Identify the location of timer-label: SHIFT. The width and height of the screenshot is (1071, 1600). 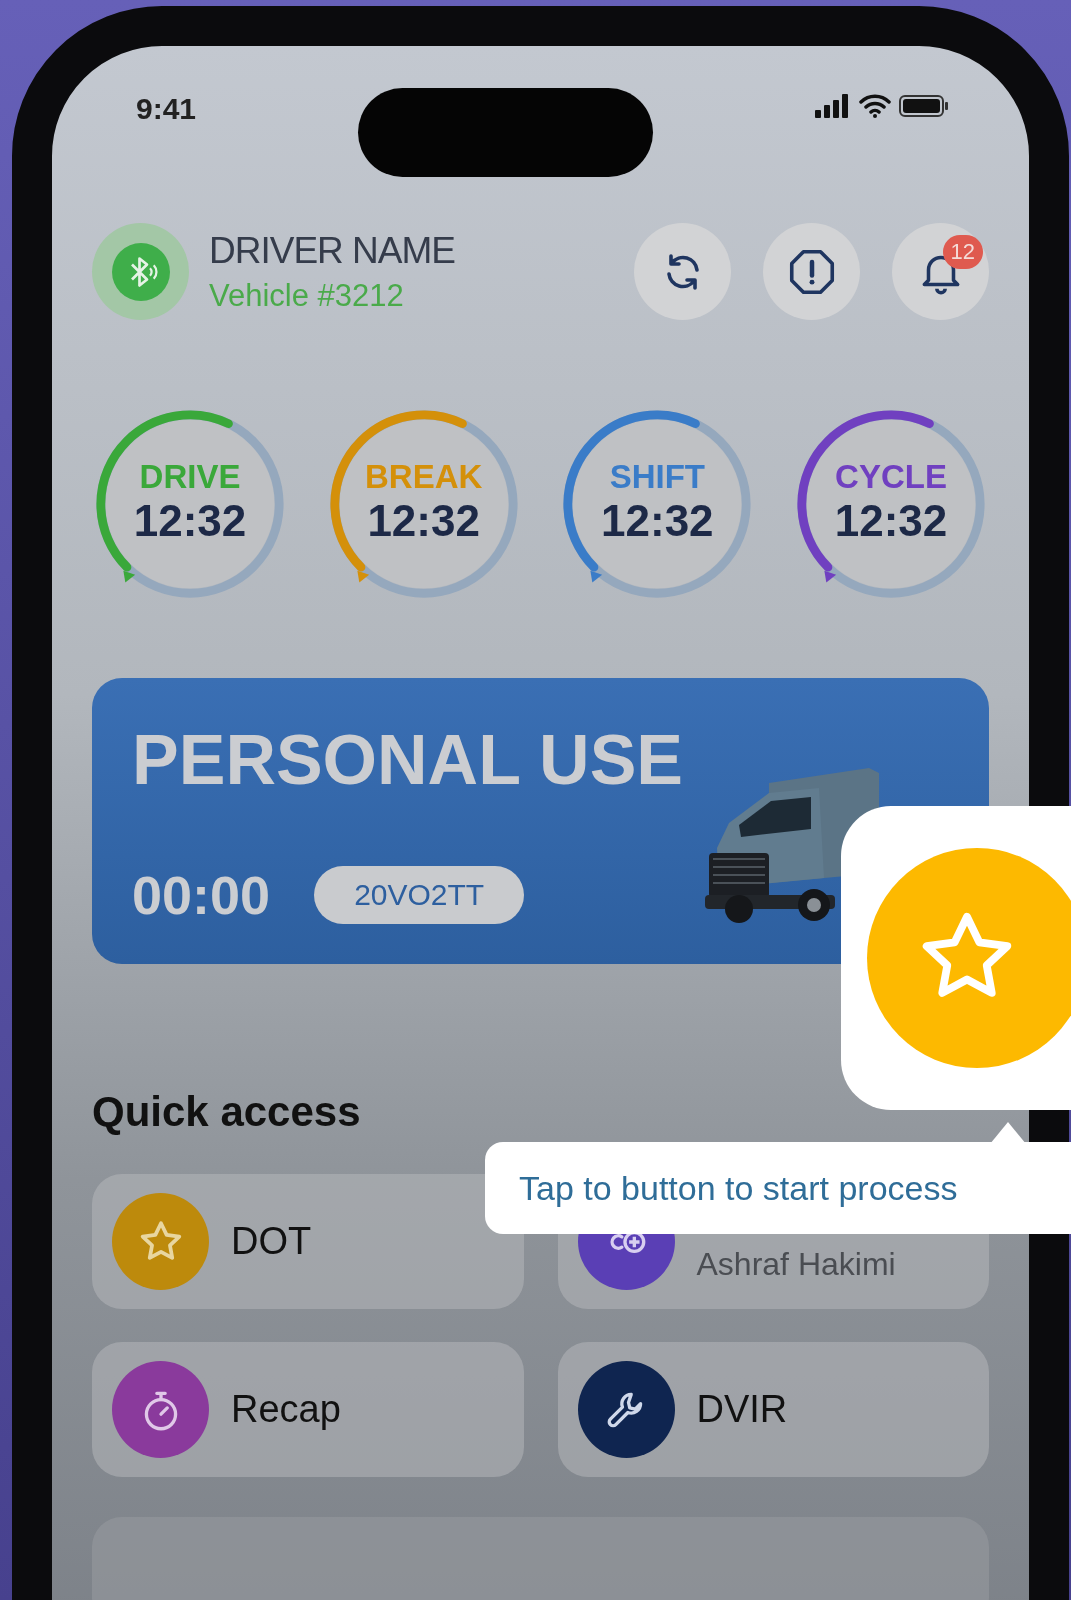
(657, 477).